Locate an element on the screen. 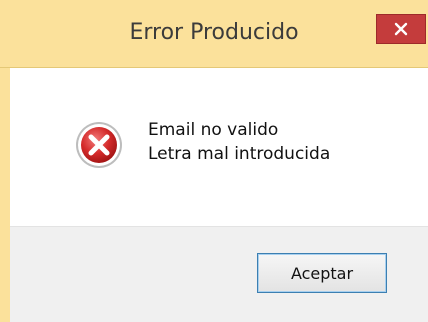 Image resolution: width=428 pixels, height=322 pixels. error-icon is located at coordinates (99, 145).